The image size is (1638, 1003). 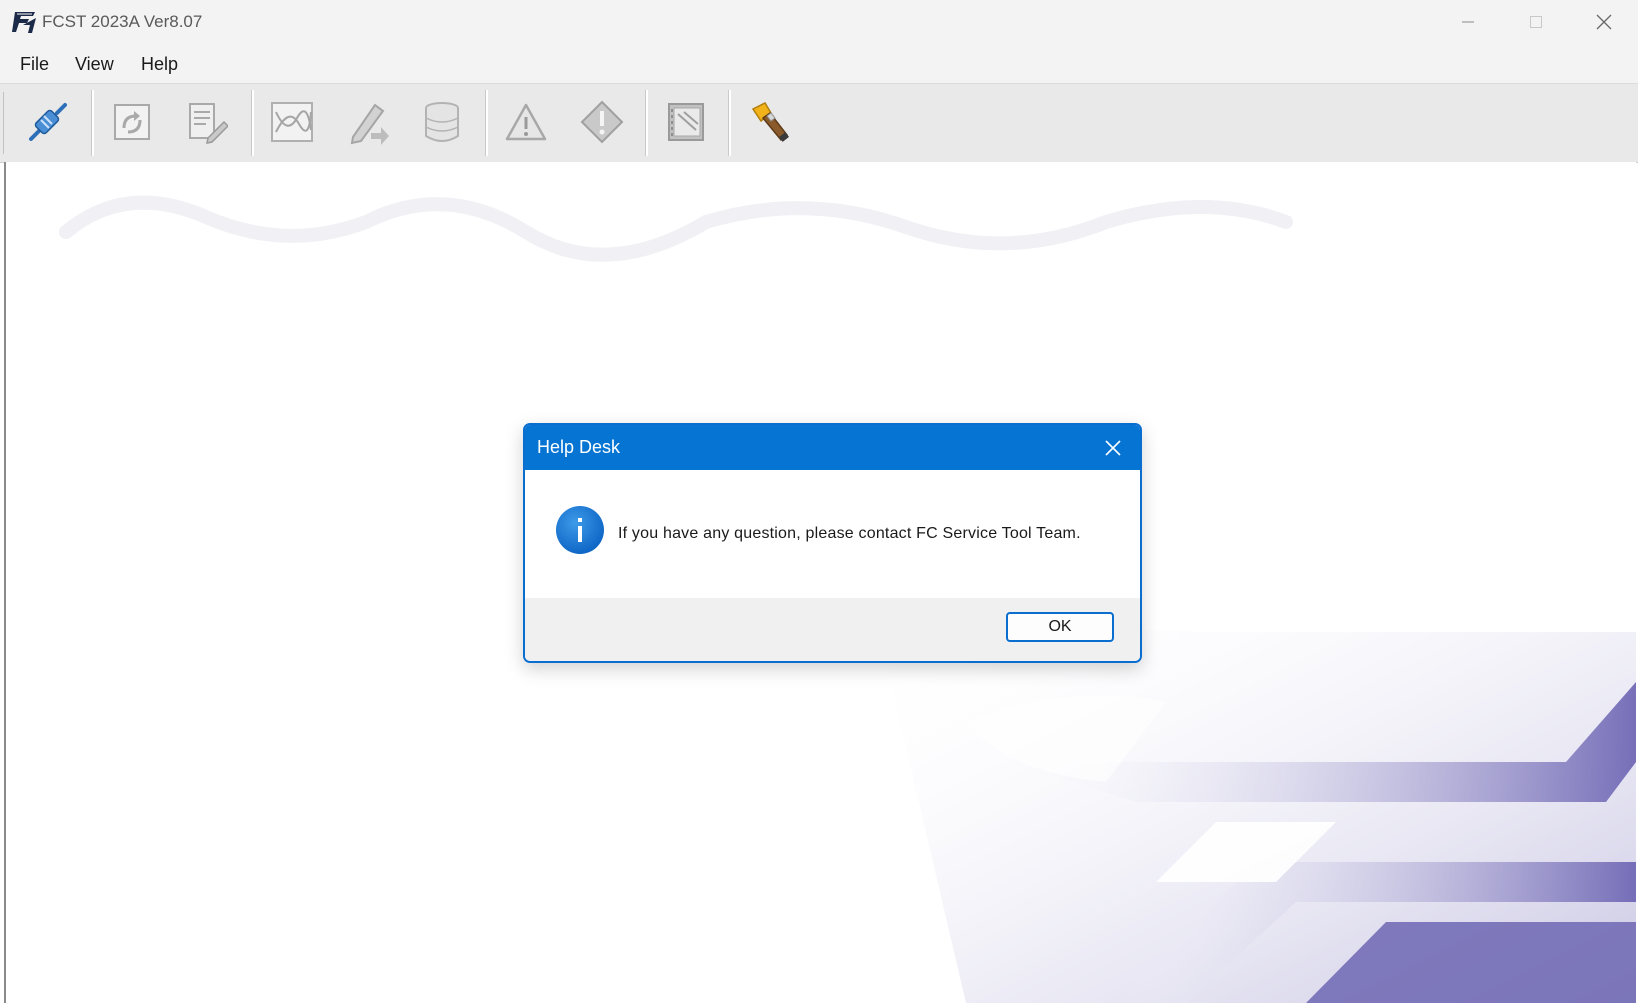 I want to click on notebook-icon, so click(x=686, y=122).